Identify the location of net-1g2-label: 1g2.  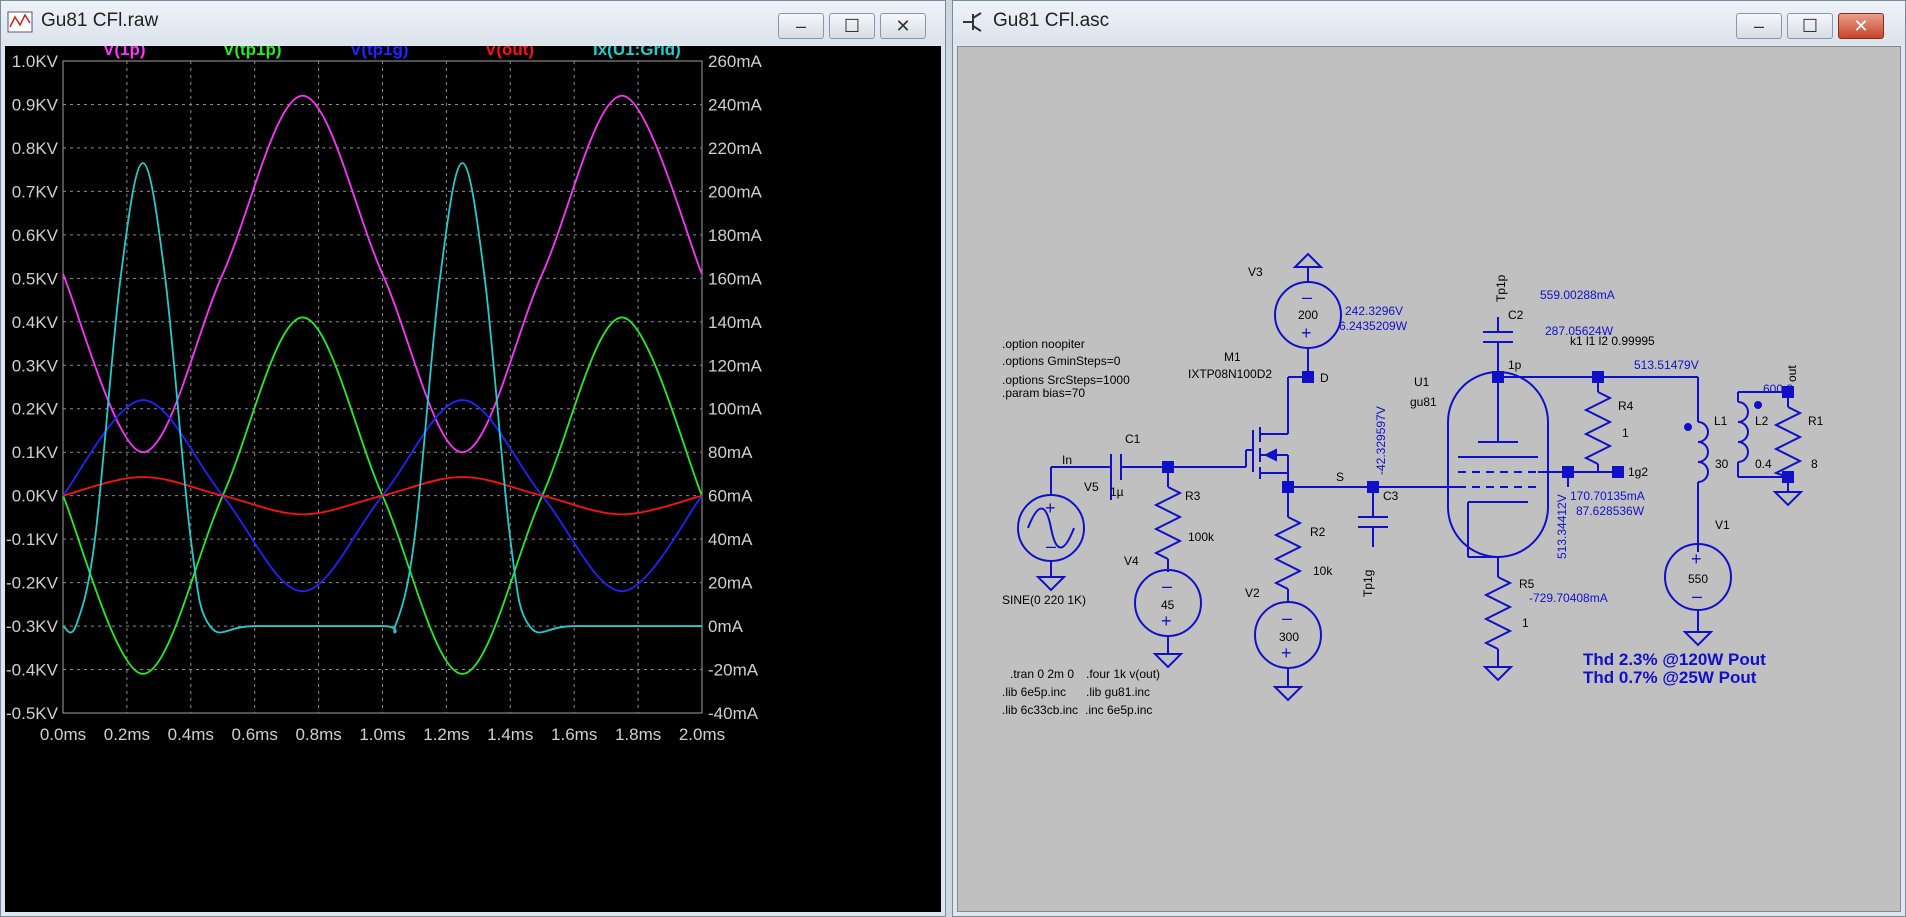
(1638, 472).